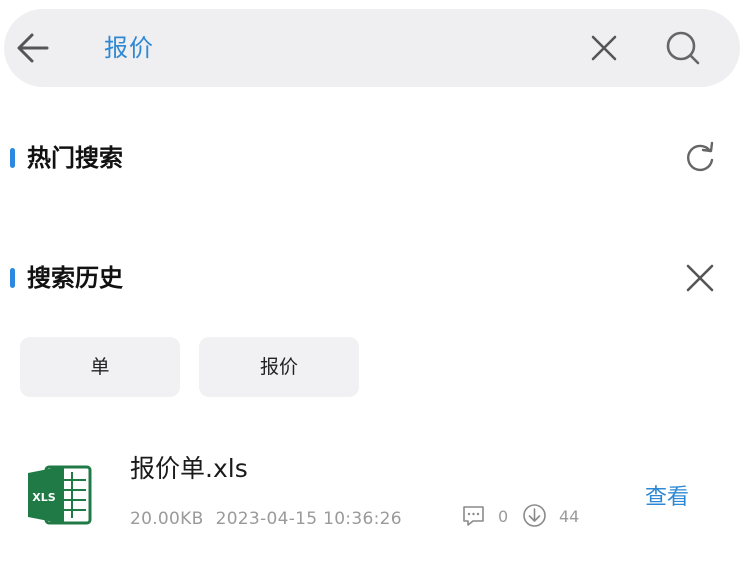 Image resolution: width=750 pixels, height=572 pixels. I want to click on search-icon, so click(683, 48).